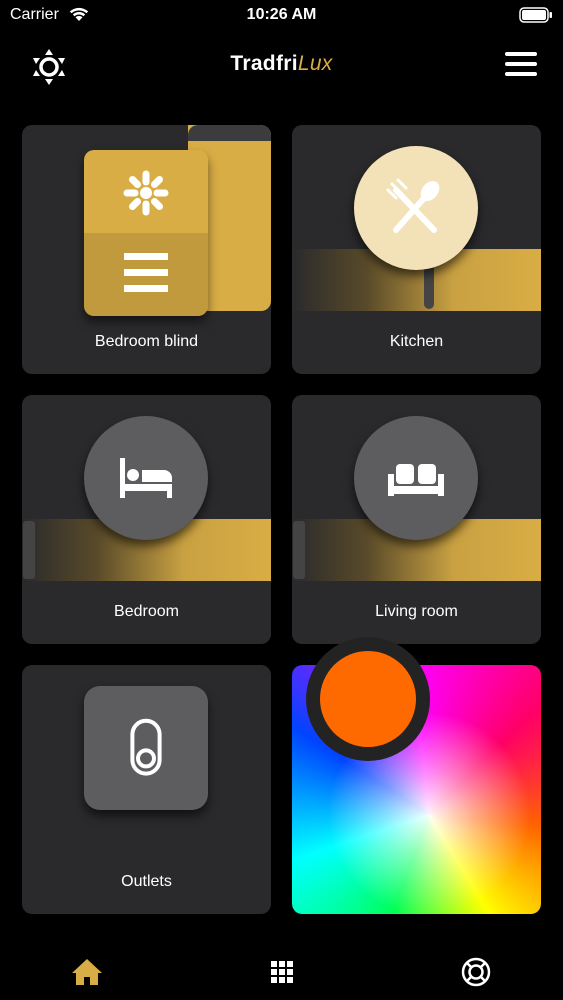 The height and width of the screenshot is (1000, 563). I want to click on lifebuoy-icon, so click(476, 972).